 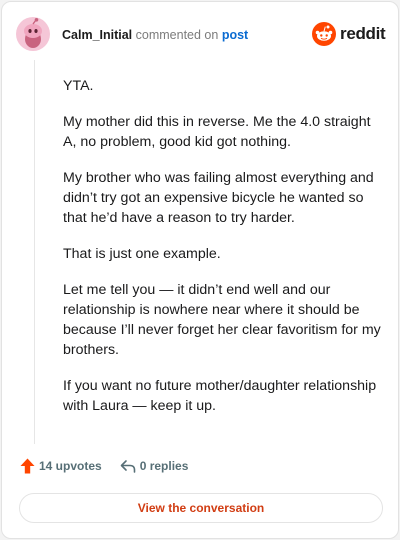 I want to click on commented-on-text: commented on, so click(x=177, y=35).